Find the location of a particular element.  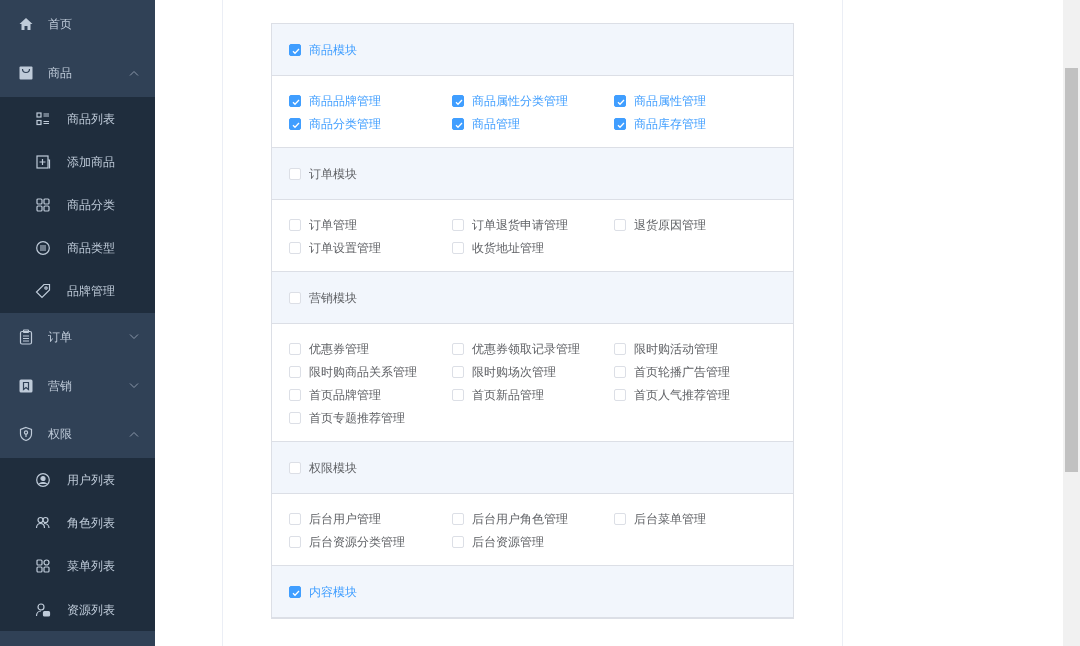

submenu-item: 商品分类 is located at coordinates (77, 205).